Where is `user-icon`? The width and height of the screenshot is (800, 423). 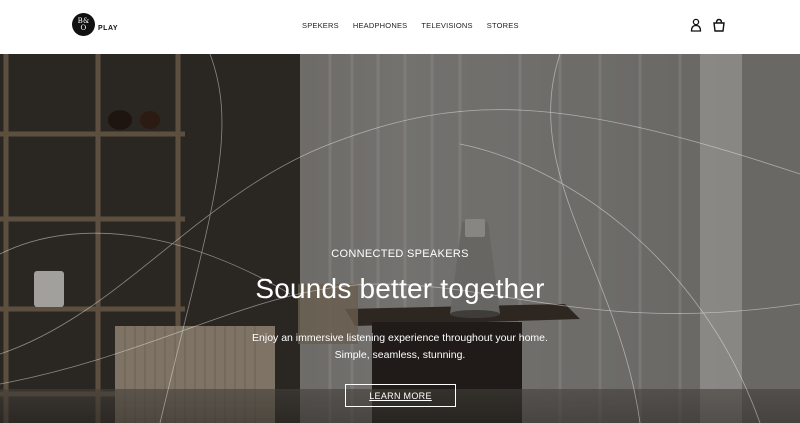
user-icon is located at coordinates (696, 25).